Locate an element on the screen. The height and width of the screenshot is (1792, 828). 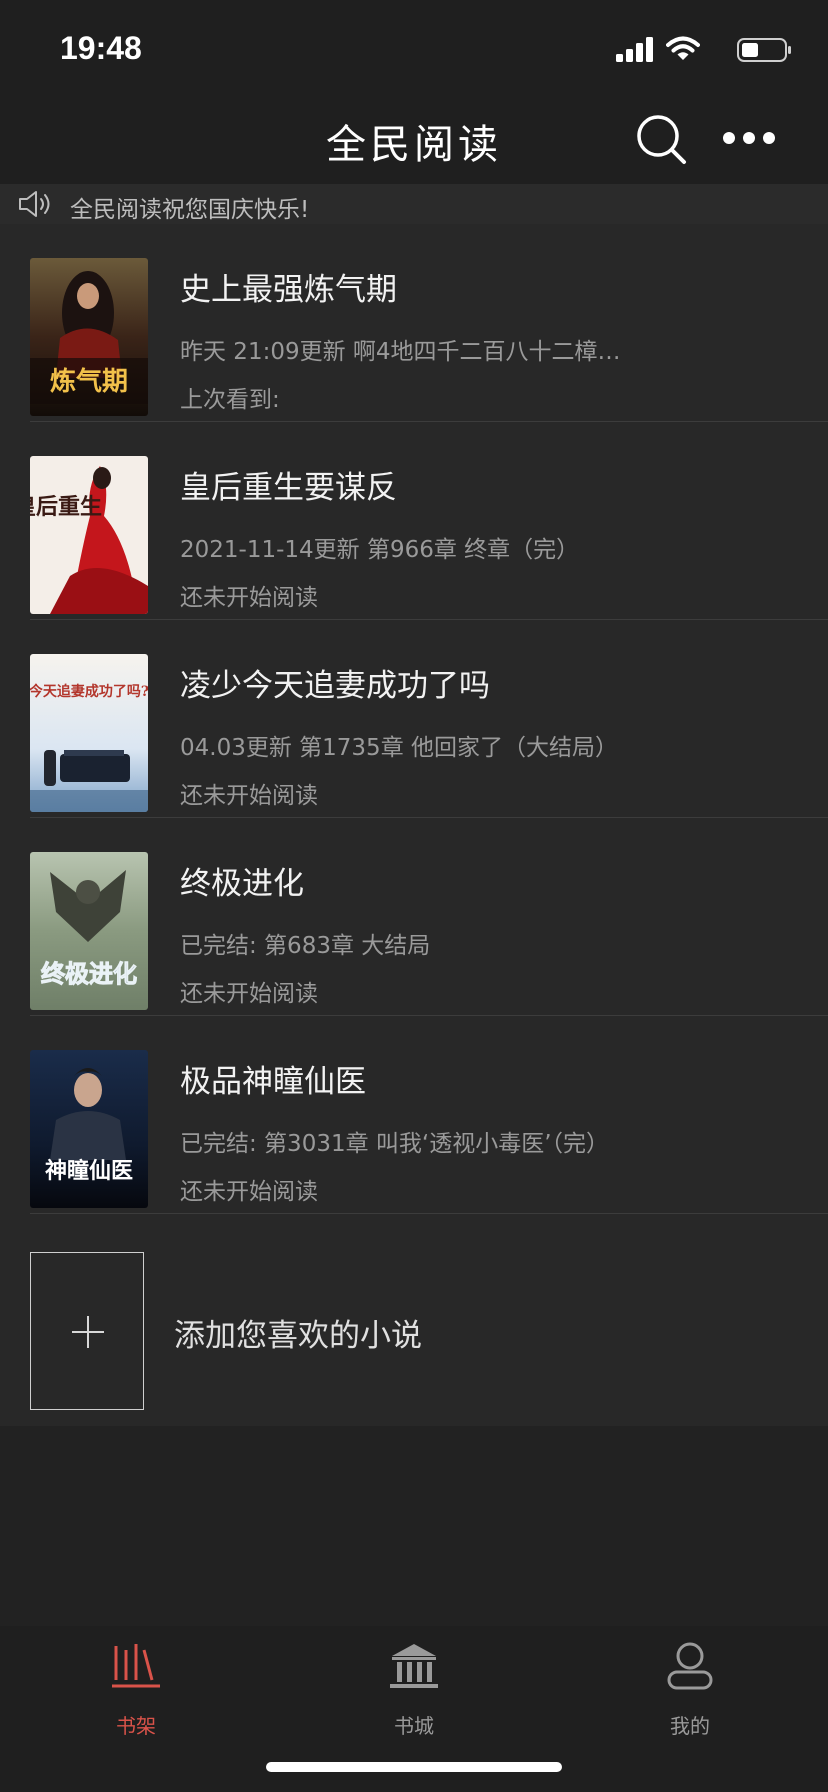
book-title: 极品神瞳仙医 is located at coordinates (273, 1082).